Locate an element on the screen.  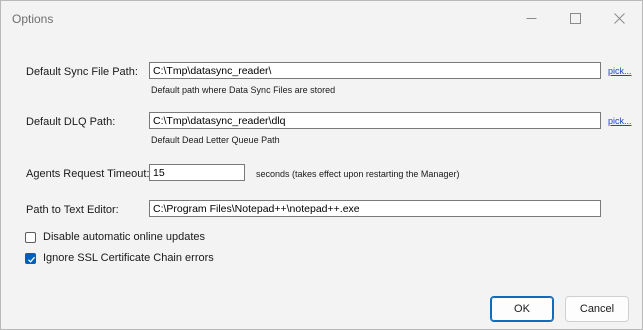
minimize-icon is located at coordinates (531, 18).